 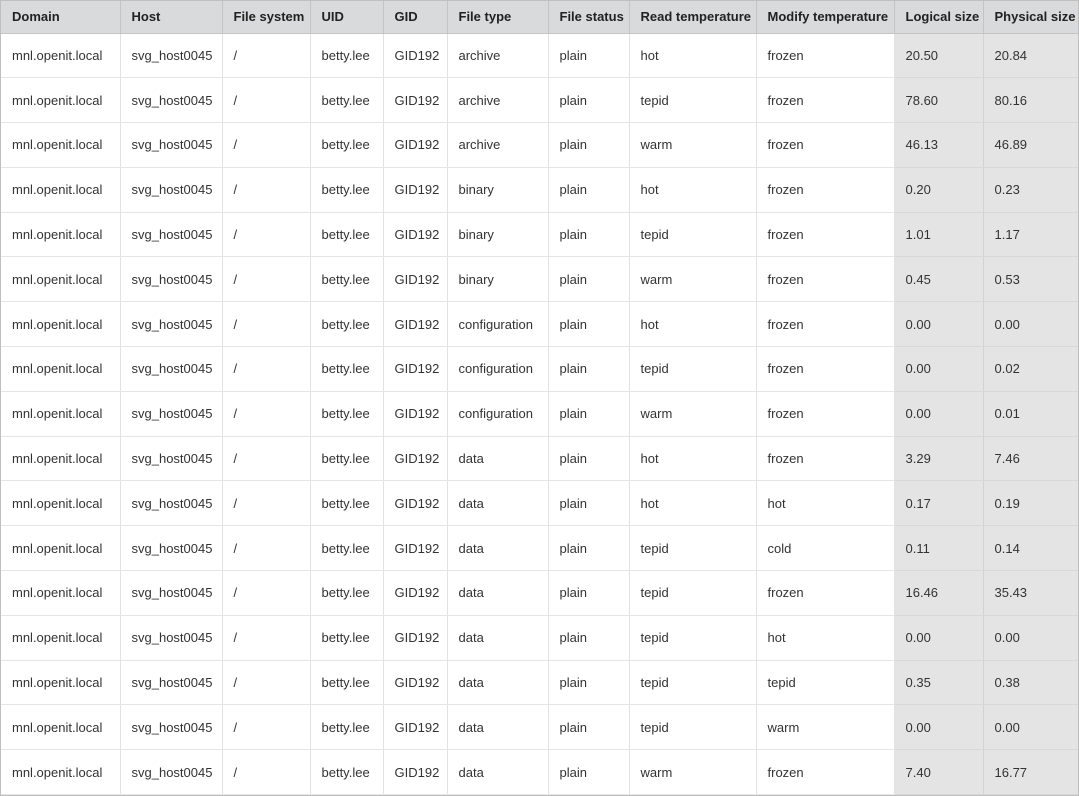 I want to click on column-header-uid: UID, so click(x=347, y=17).